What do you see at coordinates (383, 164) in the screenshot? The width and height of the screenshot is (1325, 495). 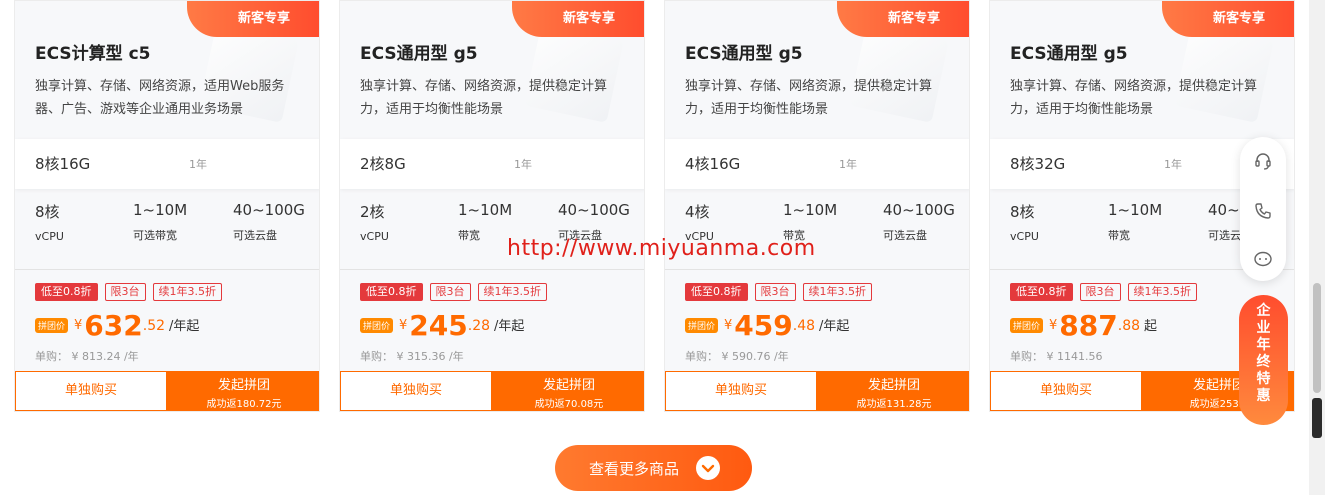 I see `config-value: 2核8G` at bounding box center [383, 164].